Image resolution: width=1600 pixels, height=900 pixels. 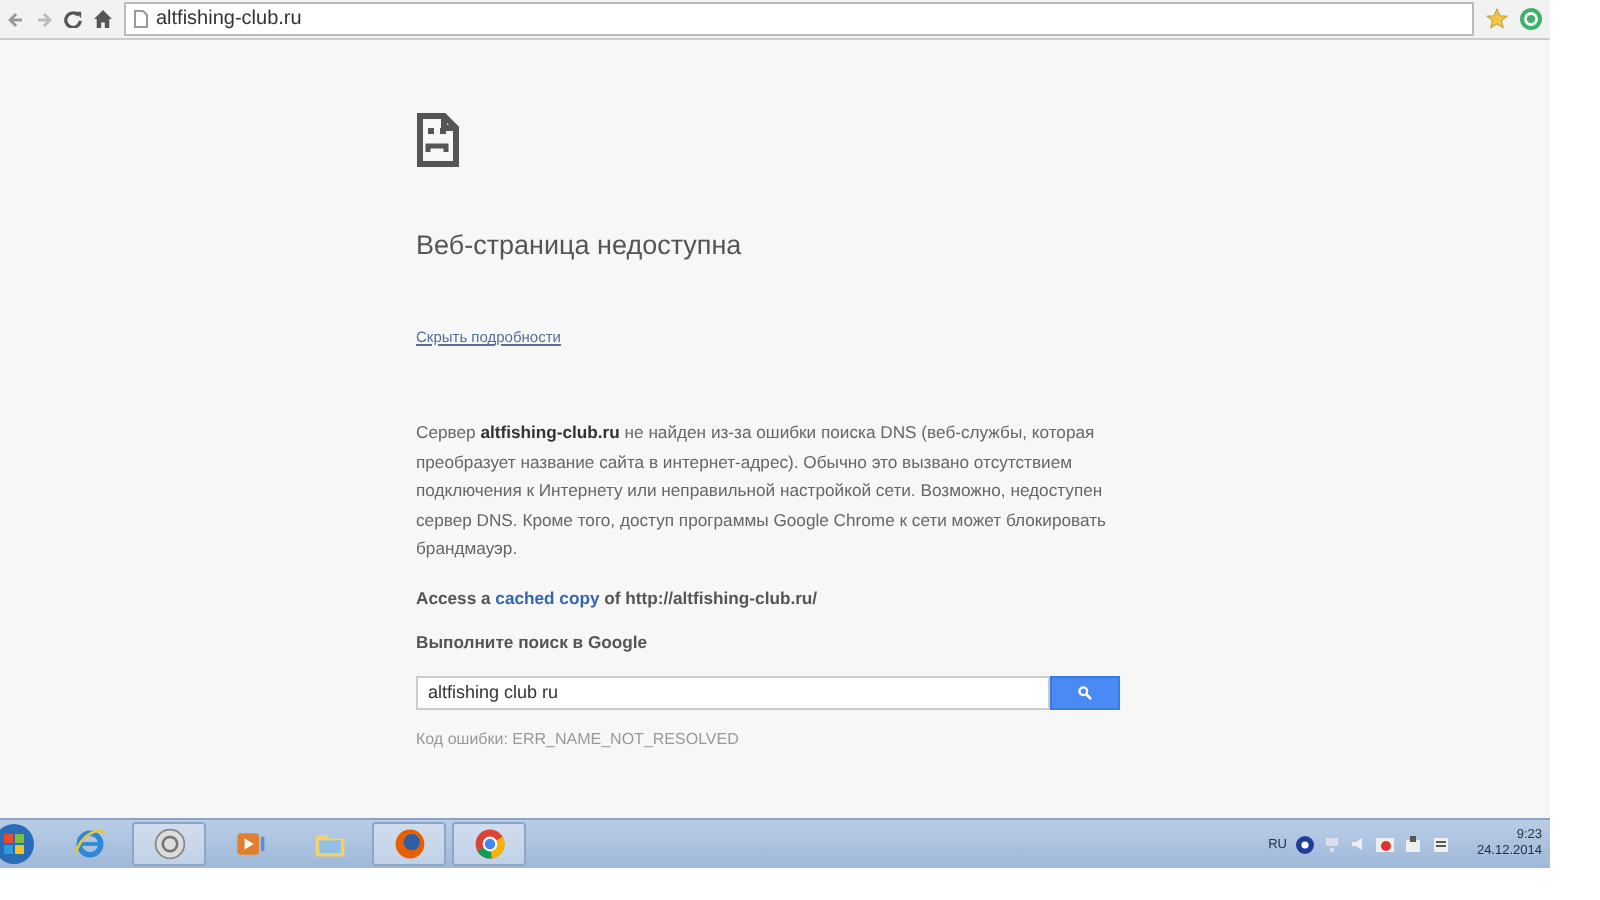 What do you see at coordinates (1441, 844) in the screenshot?
I see `tray-icon` at bounding box center [1441, 844].